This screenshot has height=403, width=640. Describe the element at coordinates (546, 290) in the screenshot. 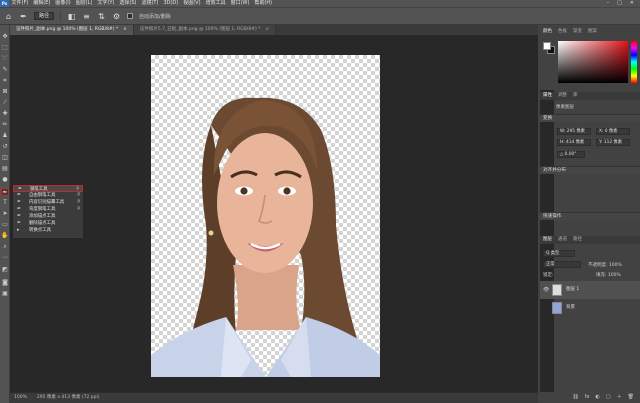

I see `eye-icon: 👁` at that location.